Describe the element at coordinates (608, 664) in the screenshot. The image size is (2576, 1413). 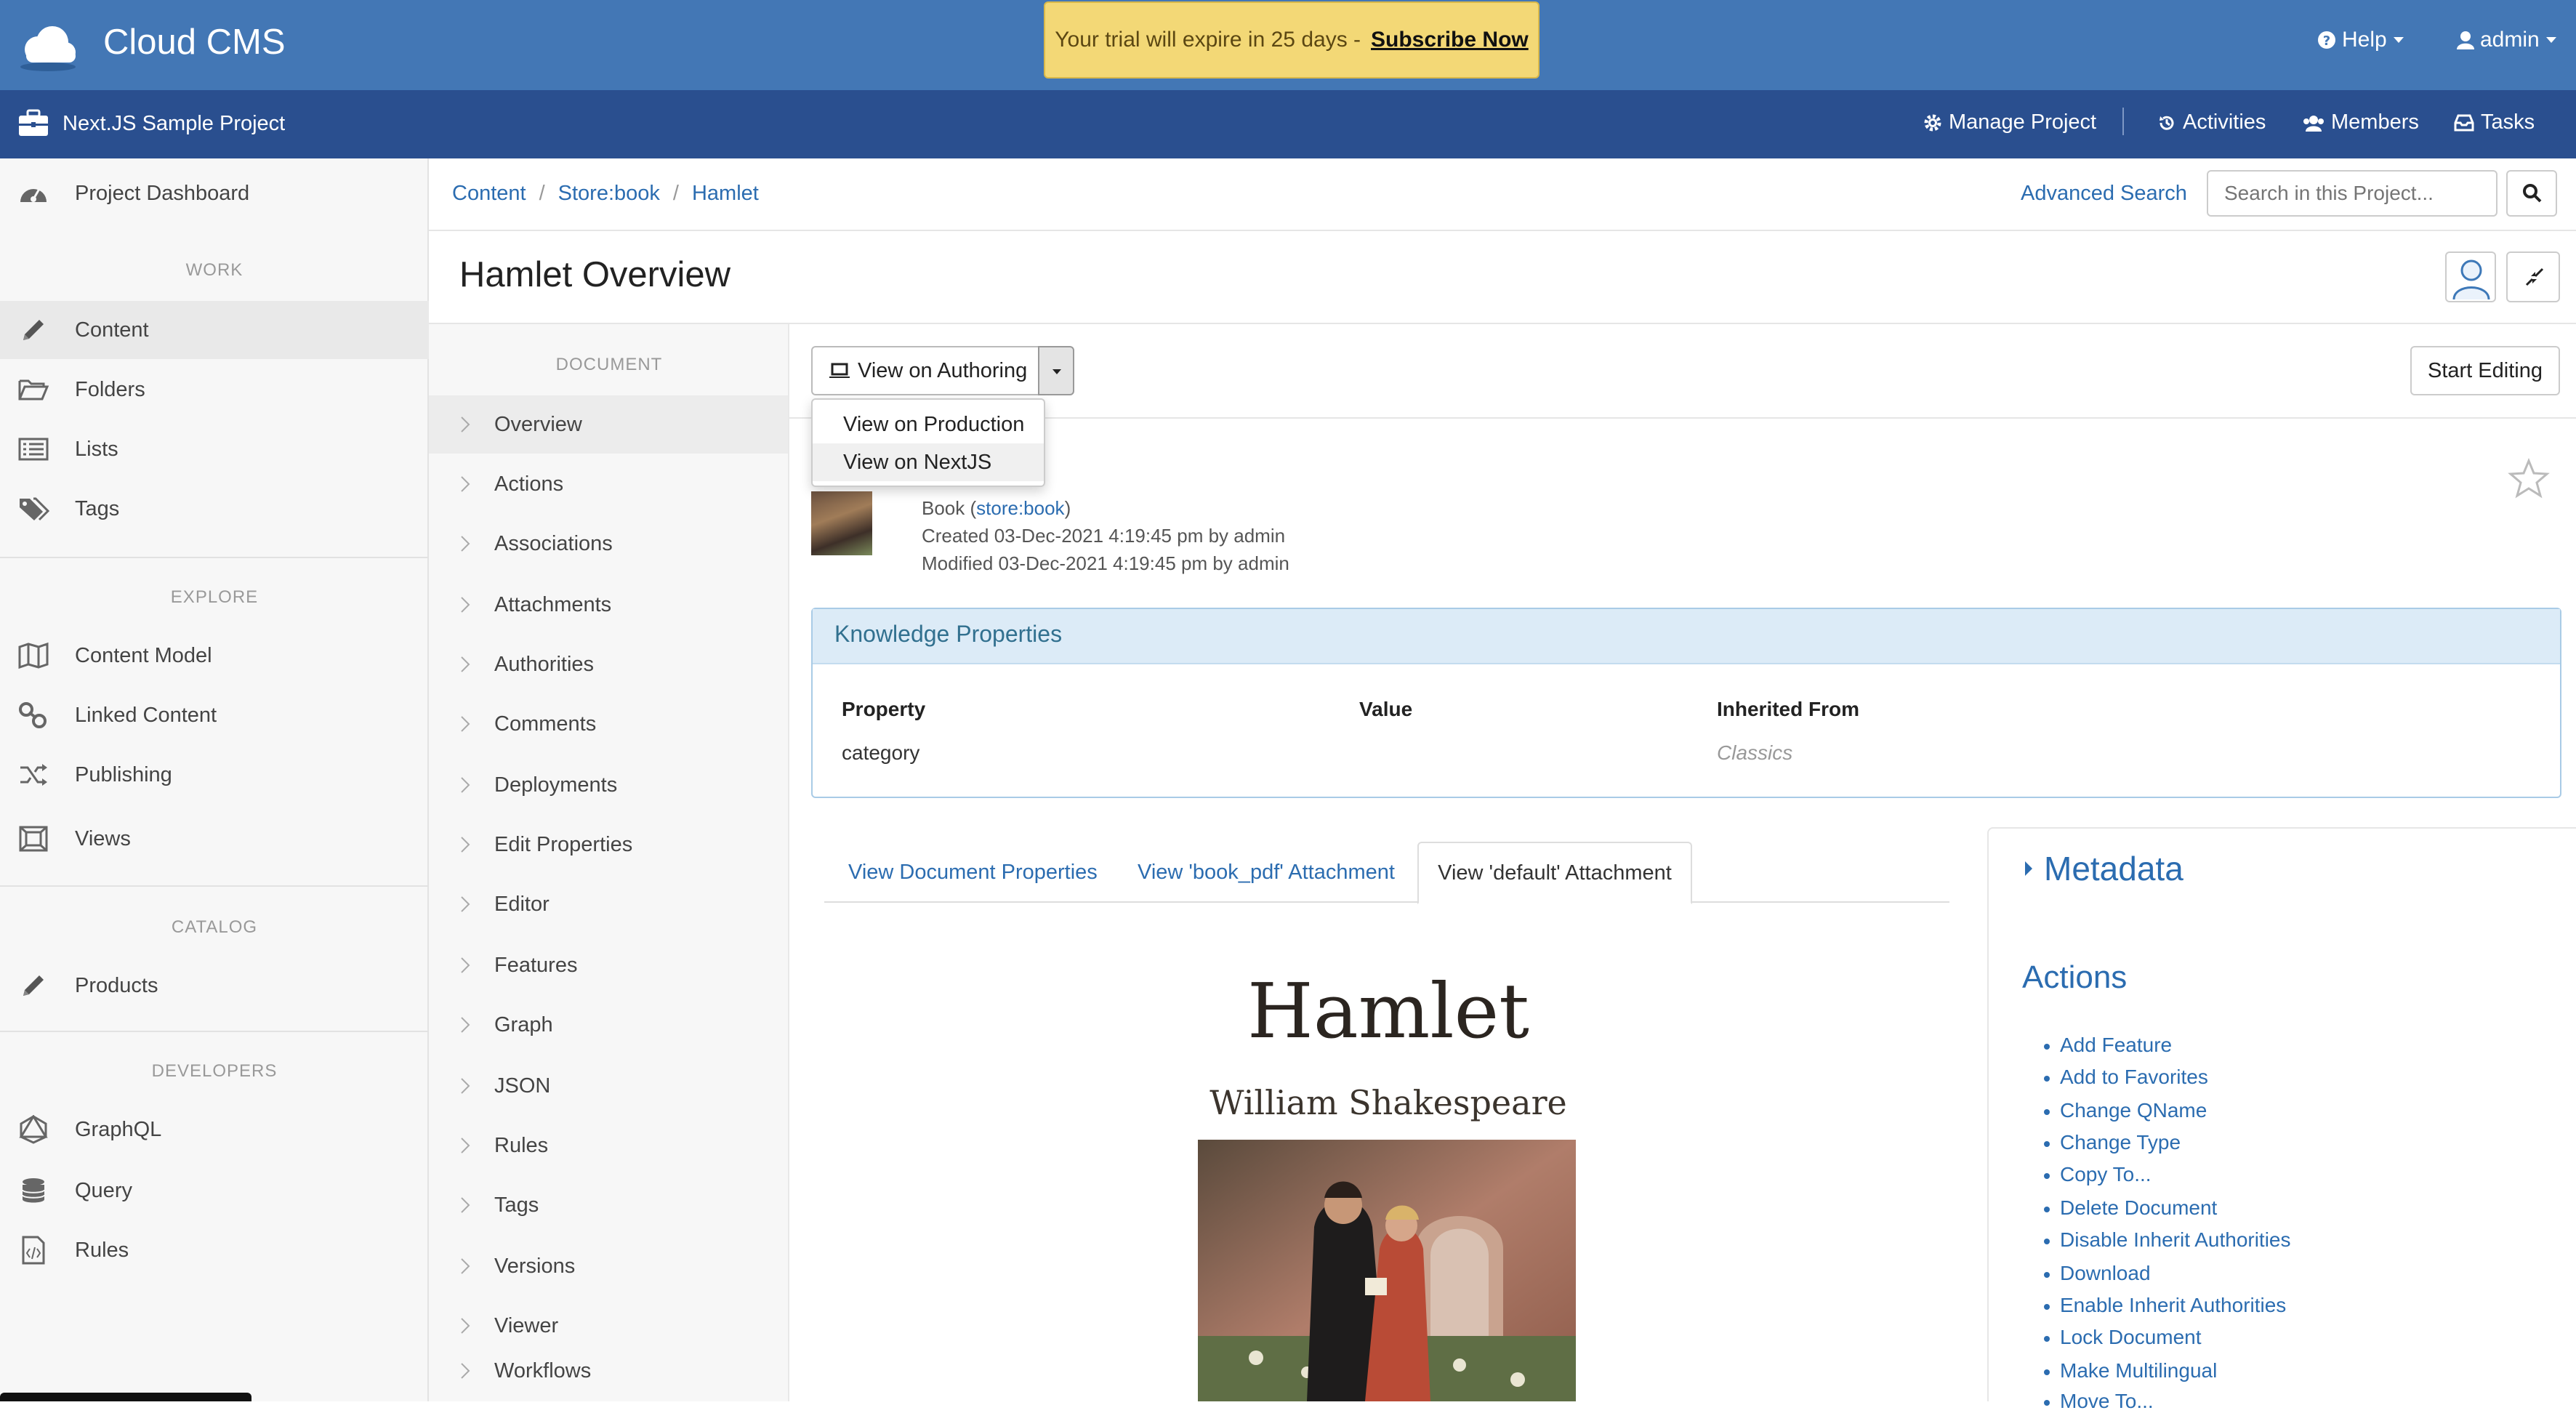
I see `doc-nav-item-authorities: Authorities` at that location.